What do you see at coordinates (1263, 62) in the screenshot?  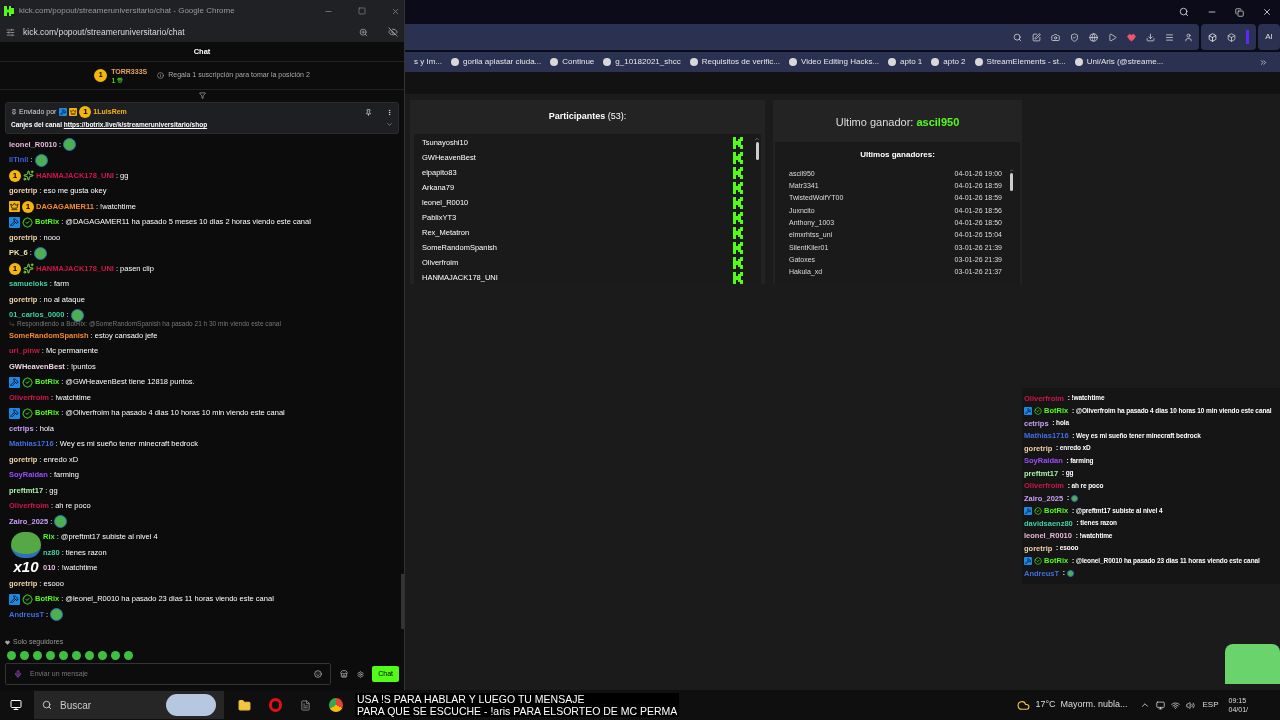 I see `more-bookmarks-icon` at bounding box center [1263, 62].